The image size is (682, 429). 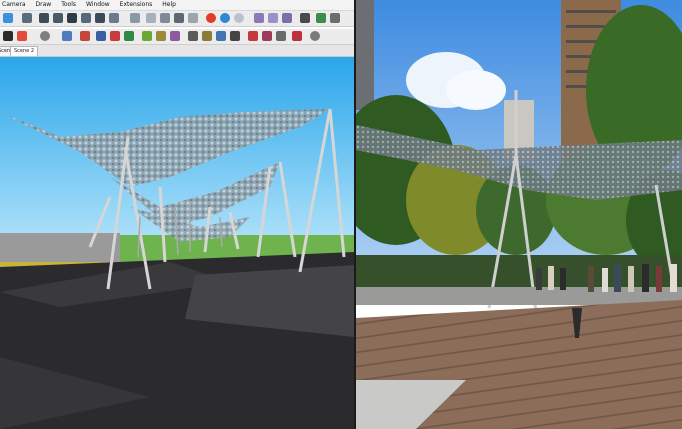 What do you see at coordinates (161, 36) in the screenshot?
I see `sandbox-icon` at bounding box center [161, 36].